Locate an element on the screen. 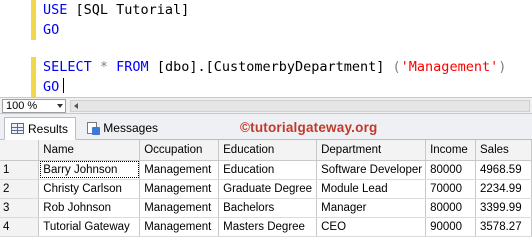  table-cell: Manager is located at coordinates (371, 208).